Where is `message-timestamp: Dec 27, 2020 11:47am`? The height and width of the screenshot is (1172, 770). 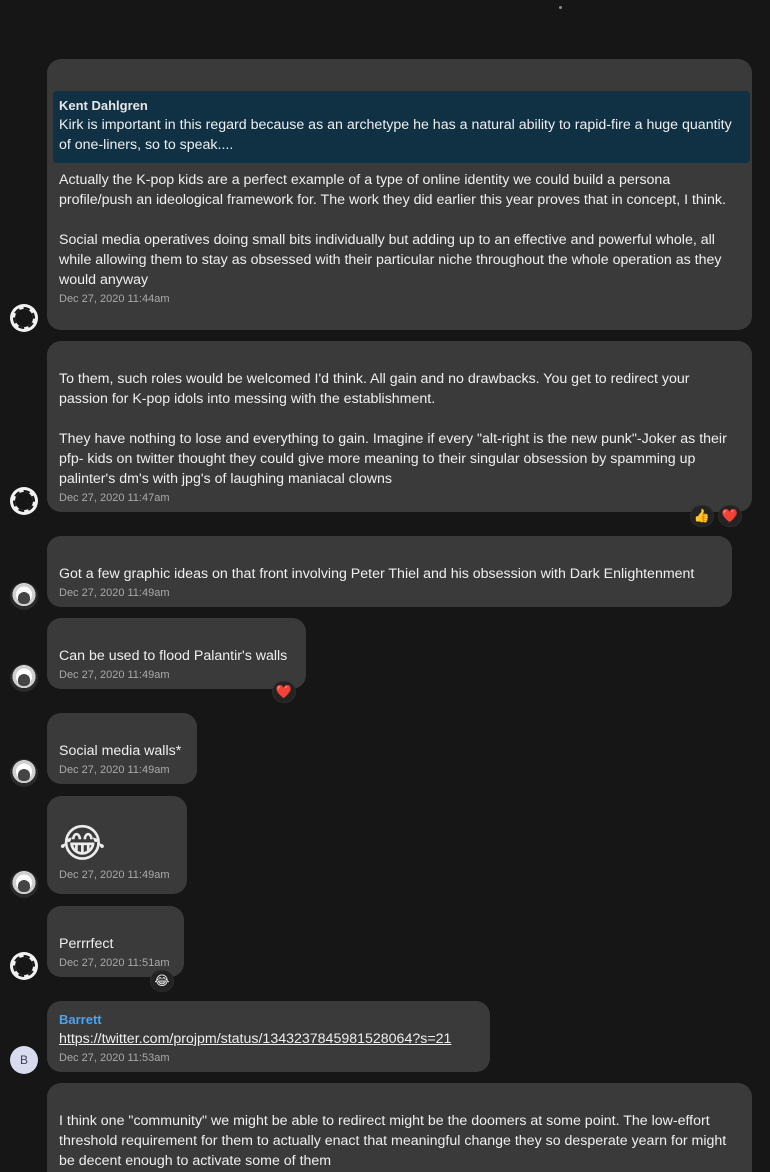
message-timestamp: Dec 27, 2020 11:47am is located at coordinates (114, 498).